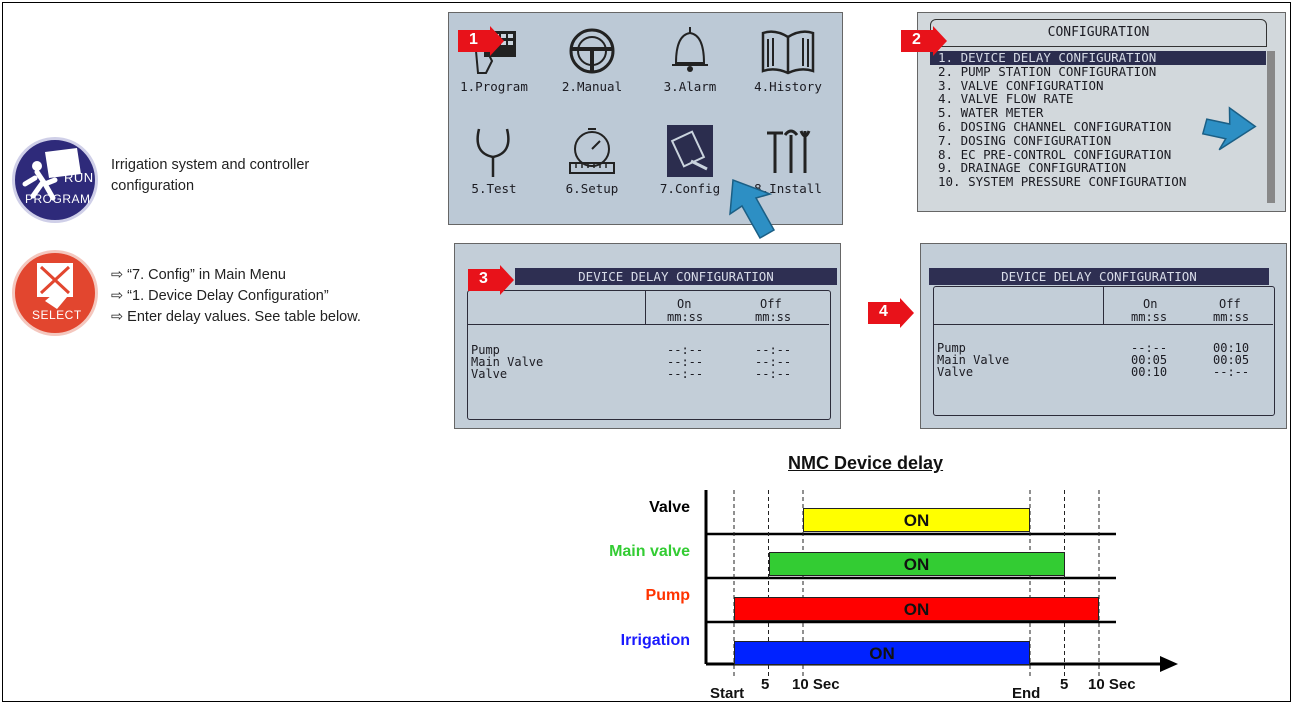 The image size is (1295, 704). What do you see at coordinates (941, 584) in the screenshot?
I see `timing-diagram` at bounding box center [941, 584].